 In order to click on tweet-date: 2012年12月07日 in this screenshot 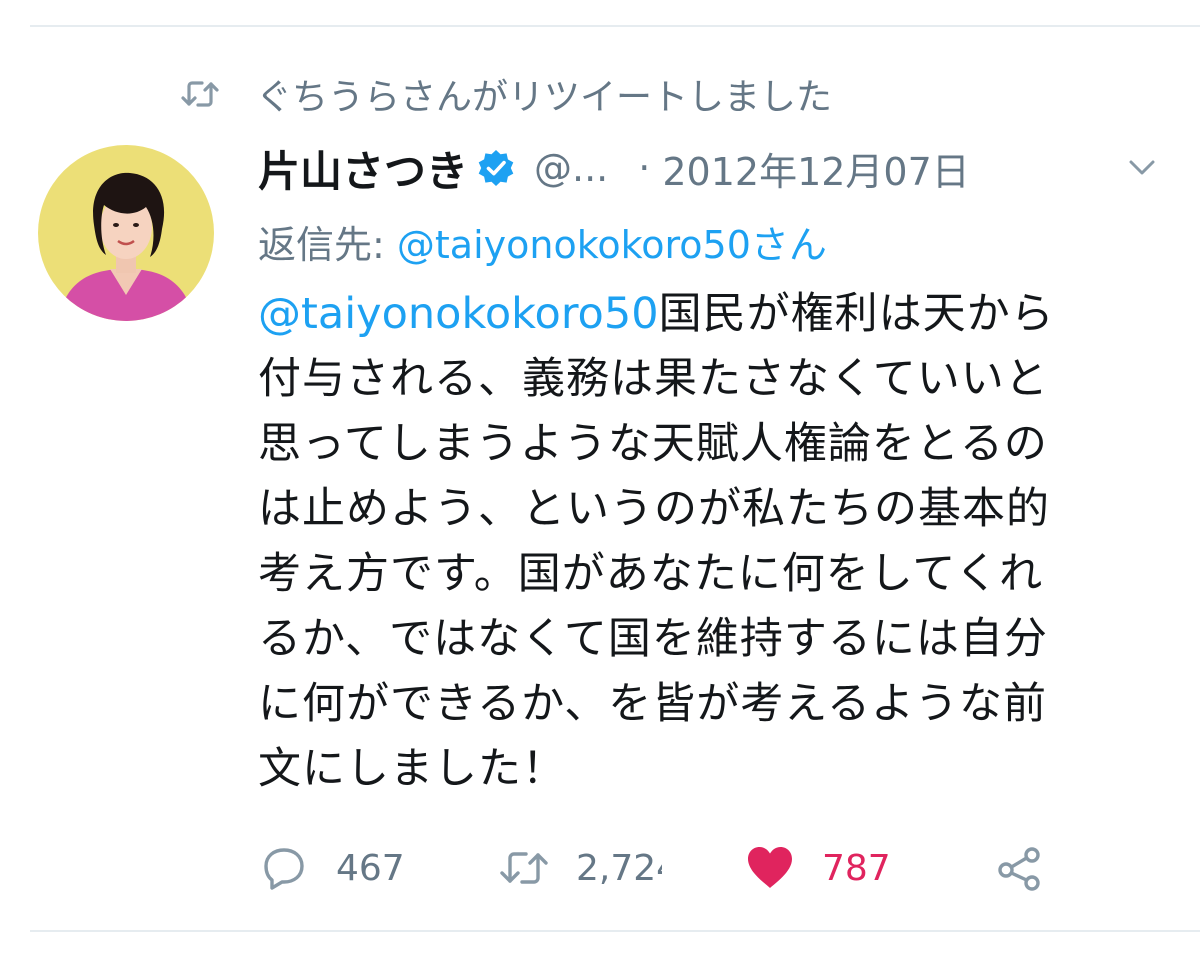, I will do `click(815, 168)`.